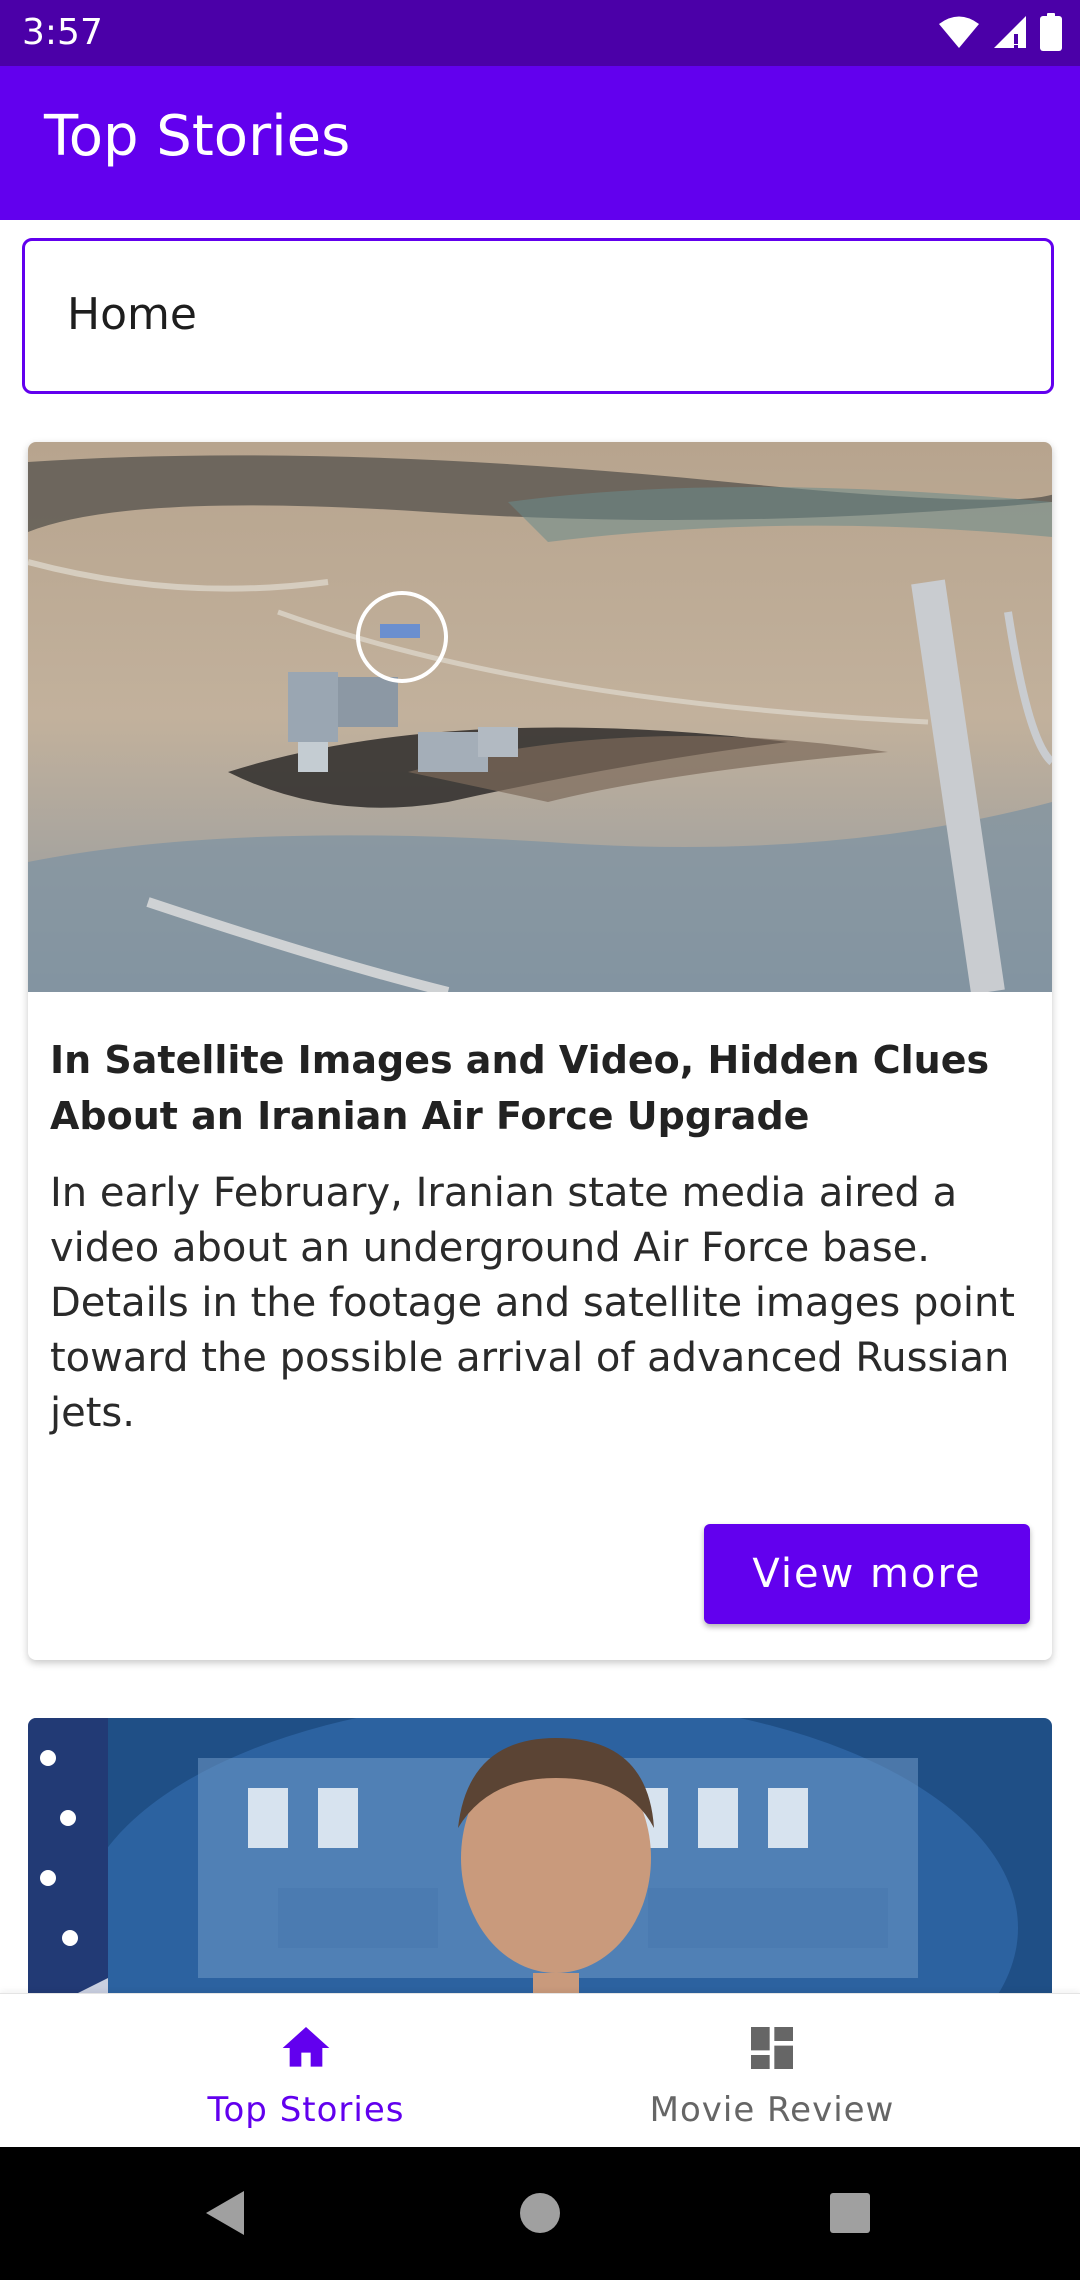 Image resolution: width=1080 pixels, height=2280 pixels. I want to click on view-more-button: View more, so click(867, 1574).